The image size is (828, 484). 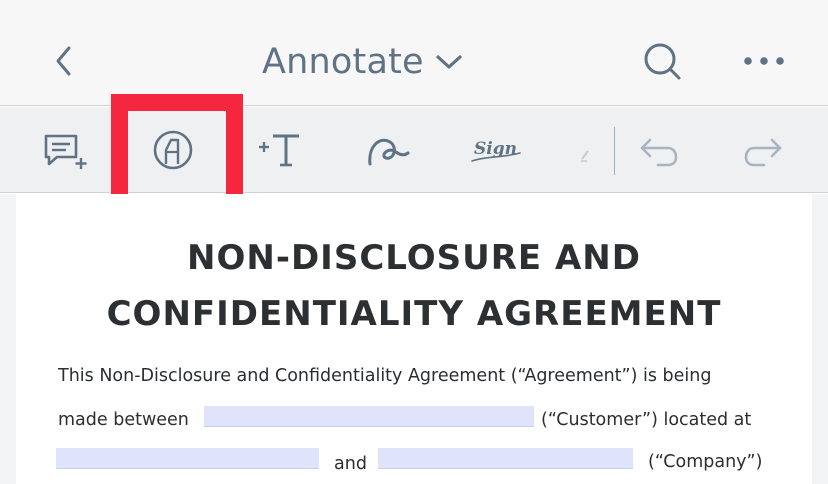 I want to click on highlighter-icon, so click(x=173, y=150).